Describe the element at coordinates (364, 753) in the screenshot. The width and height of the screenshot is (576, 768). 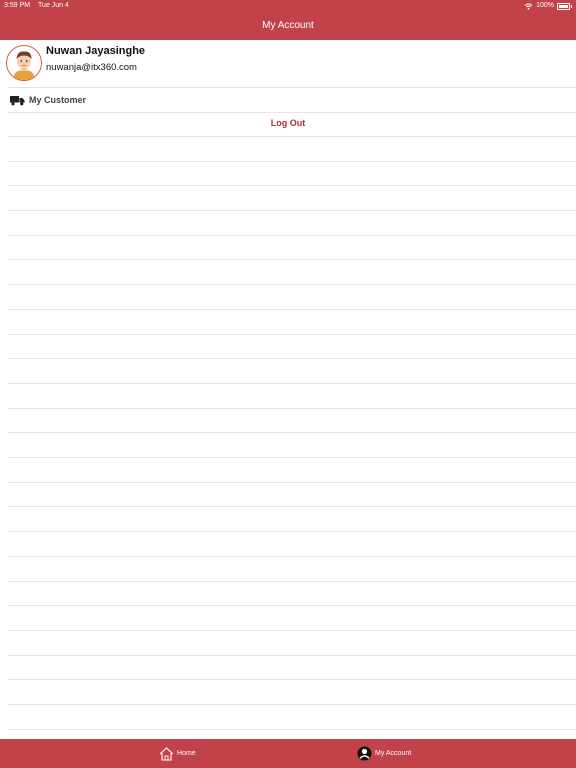
I see `user-circle-icon` at that location.